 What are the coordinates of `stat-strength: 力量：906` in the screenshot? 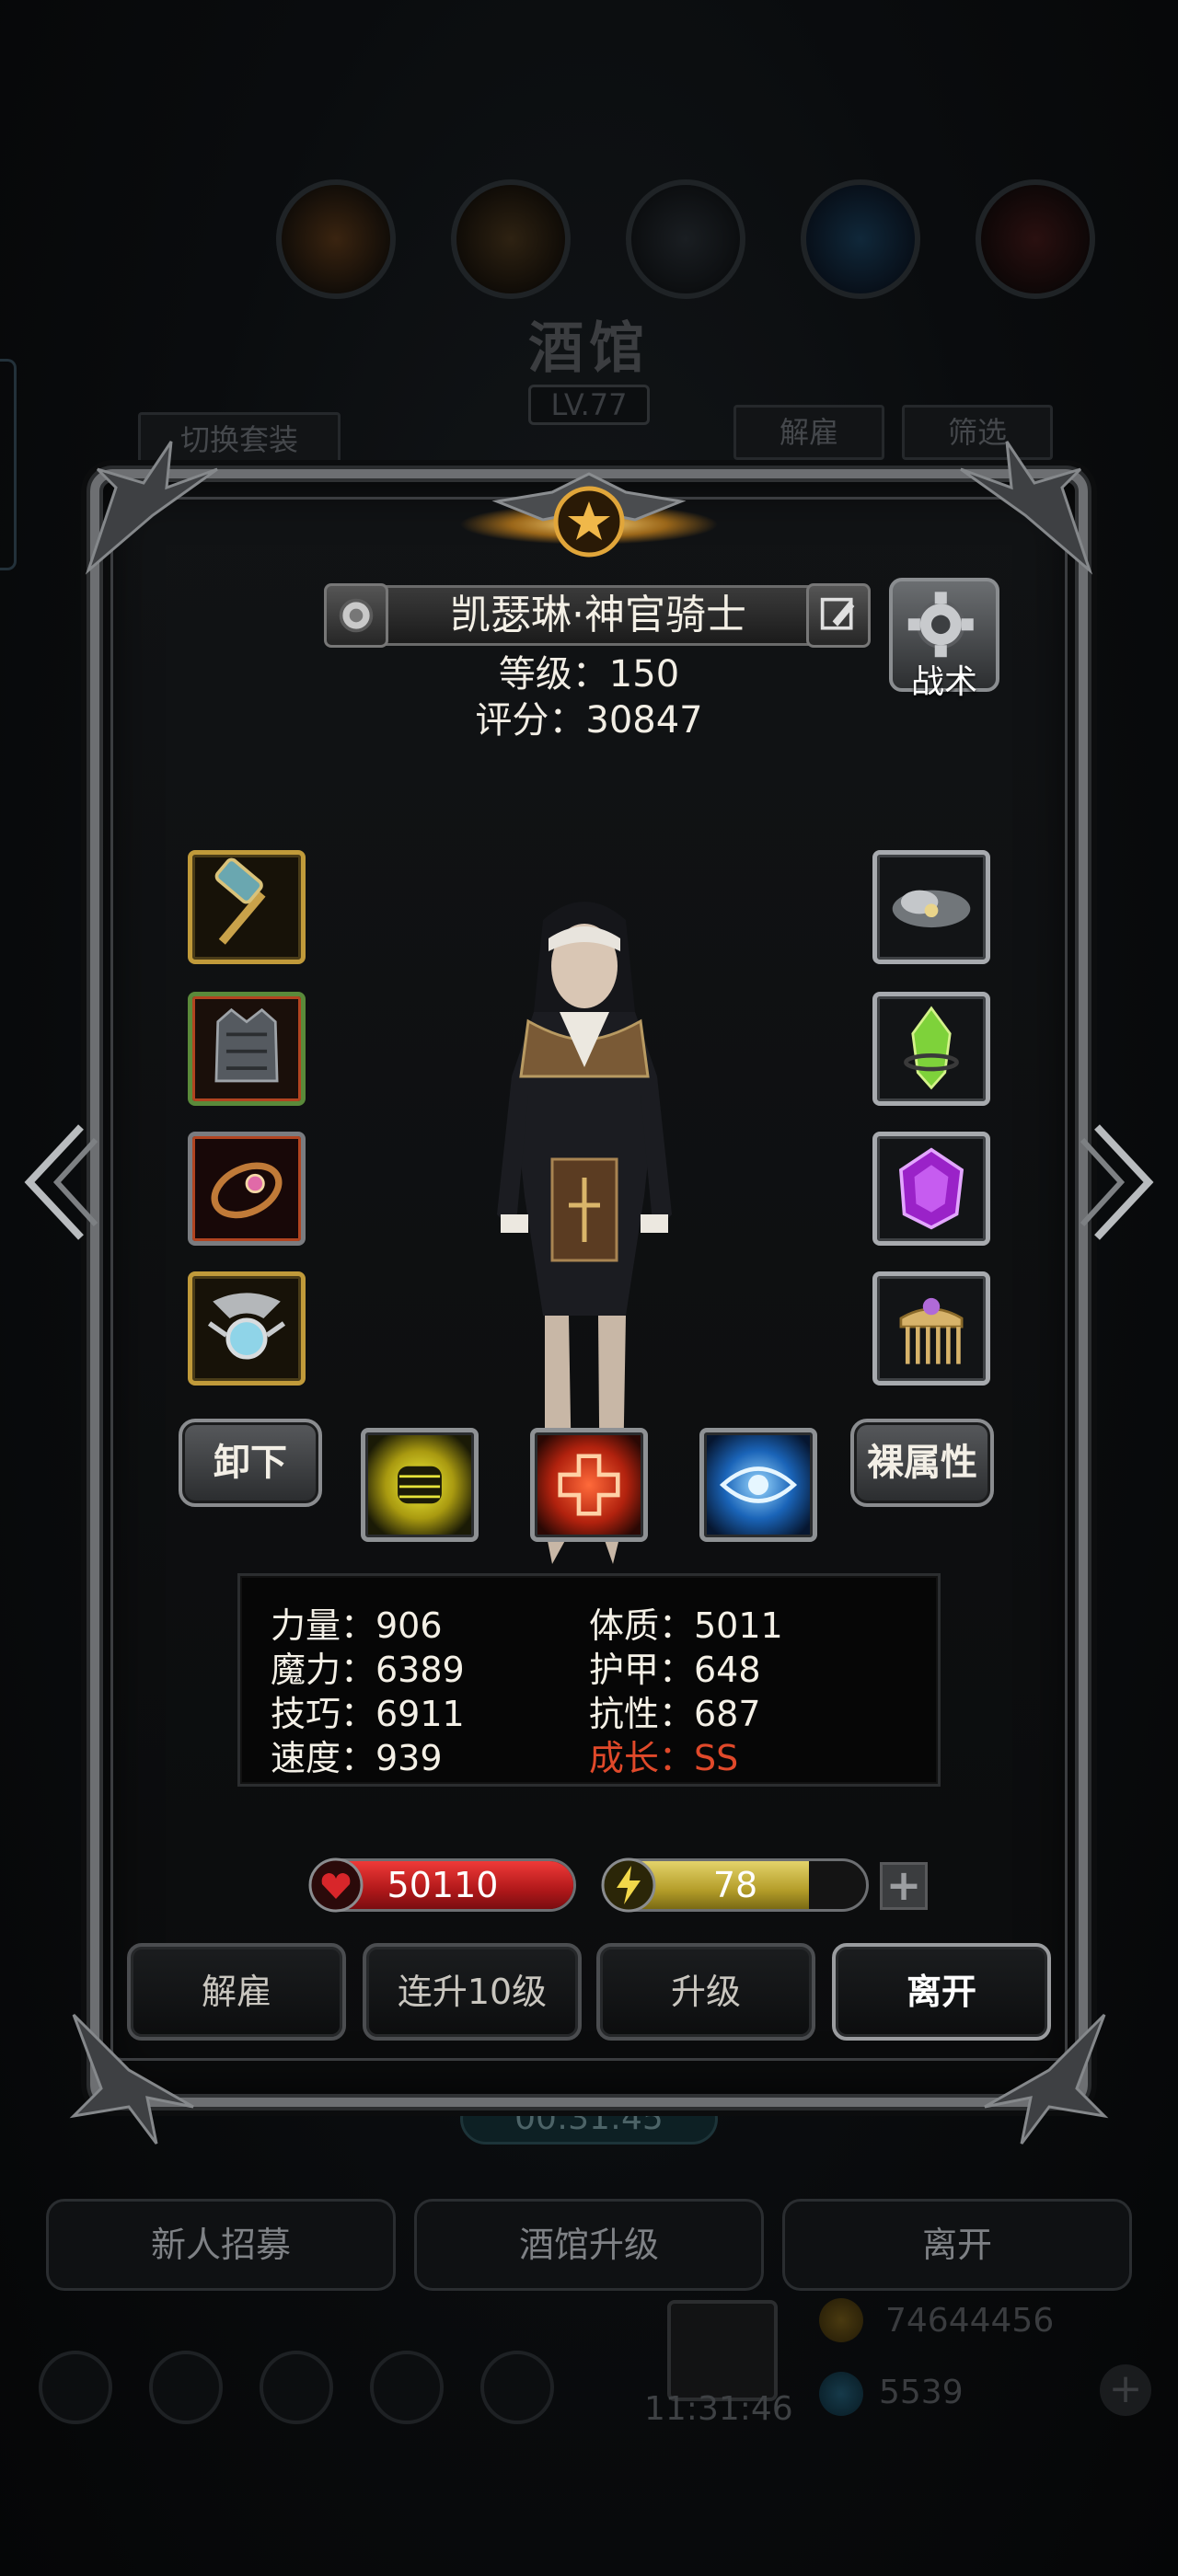 It's located at (357, 1625).